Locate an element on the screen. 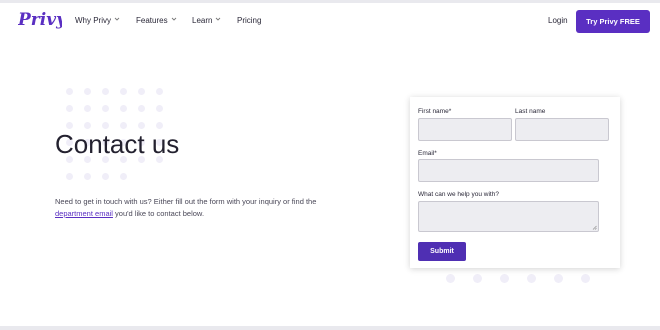  message-textarea is located at coordinates (508, 216).